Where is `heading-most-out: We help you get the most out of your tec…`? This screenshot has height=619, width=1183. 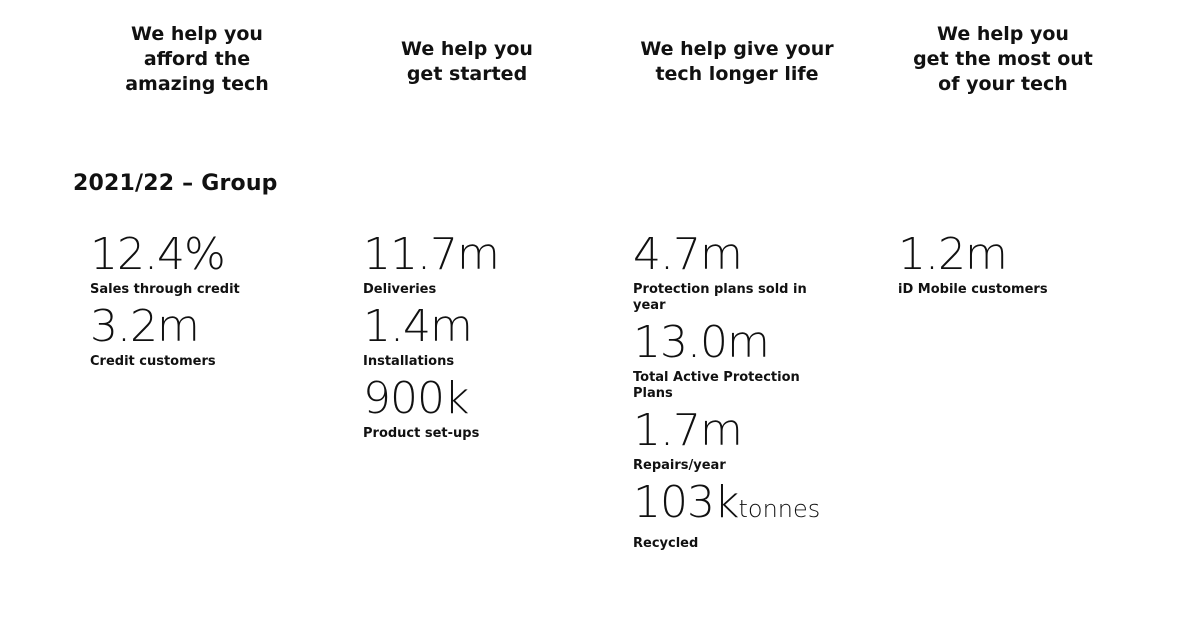 heading-most-out: We help you get the most out of your tec… is located at coordinates (1003, 59).